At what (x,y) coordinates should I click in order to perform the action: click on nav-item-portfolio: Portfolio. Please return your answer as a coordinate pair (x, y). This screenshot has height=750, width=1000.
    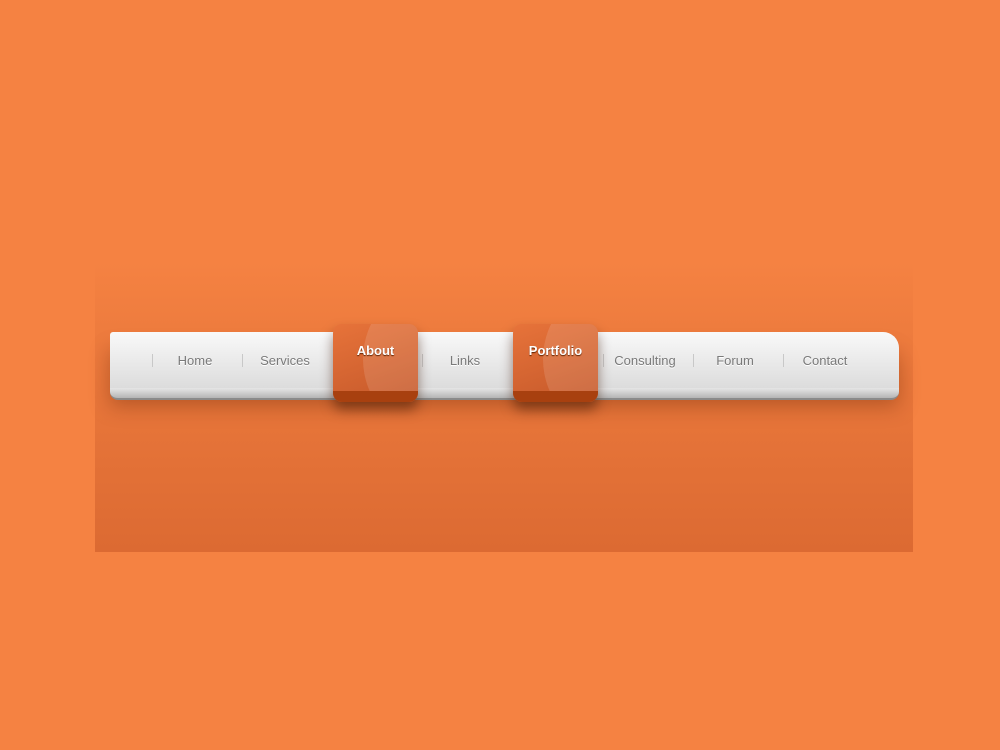
    Looking at the image, I should click on (555, 363).